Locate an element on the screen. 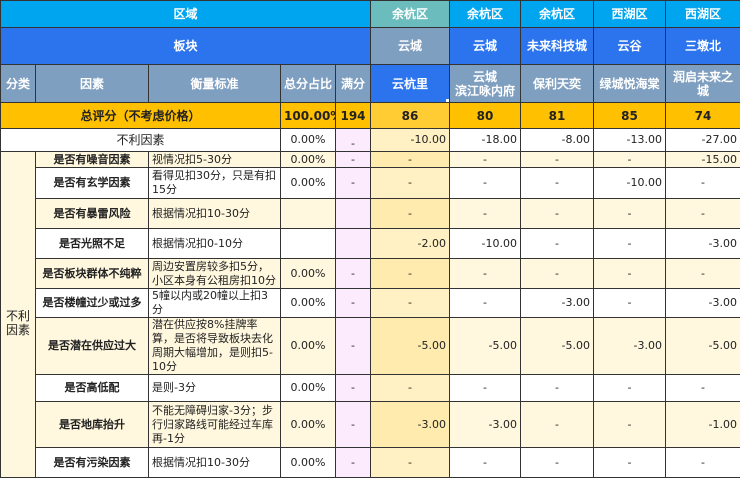 The width and height of the screenshot is (740, 478). factor-name: 是否有玄学因素 is located at coordinates (92, 183).